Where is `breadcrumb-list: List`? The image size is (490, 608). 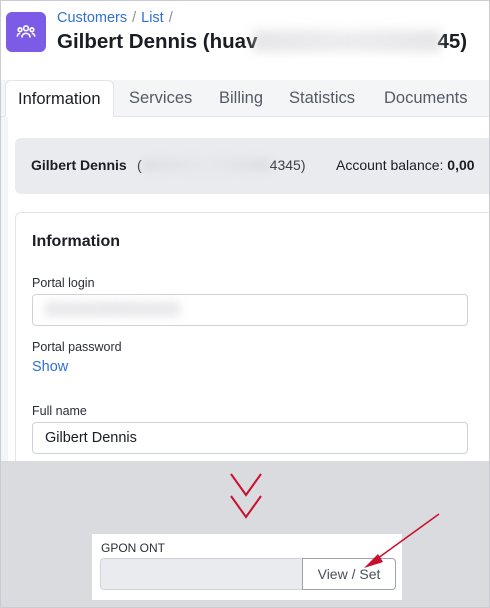 breadcrumb-list: List is located at coordinates (152, 18).